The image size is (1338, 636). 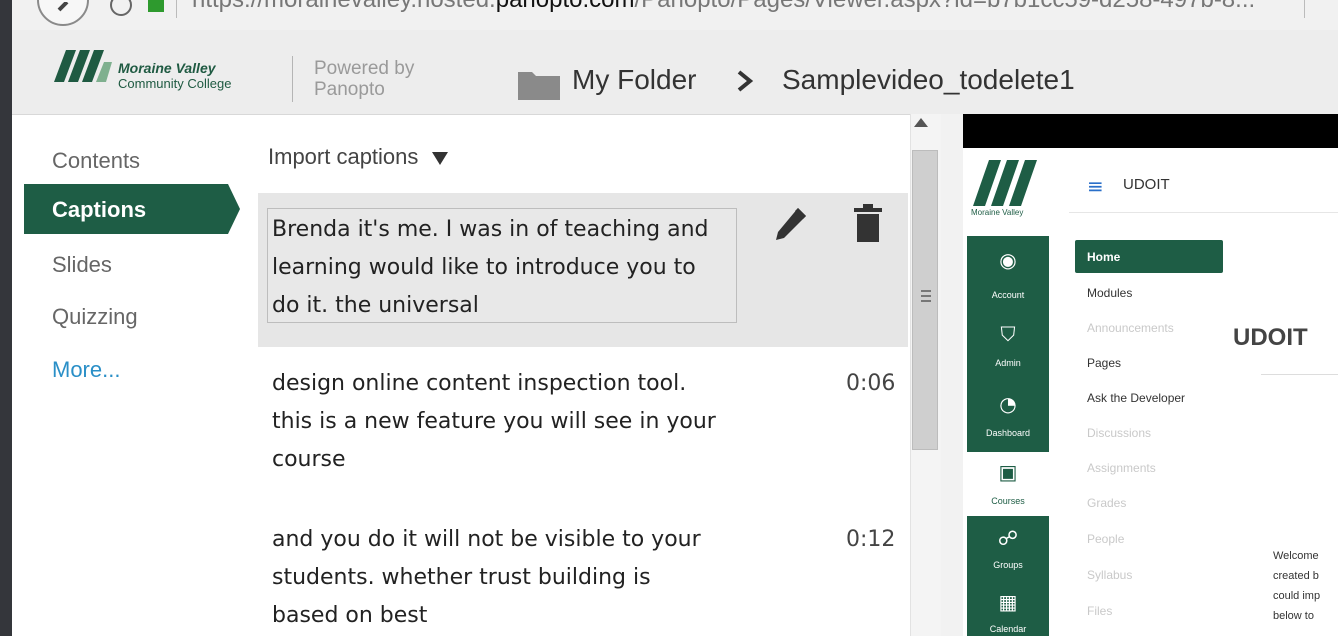 What do you see at coordinates (928, 79) in the screenshot?
I see `breadcrumb-video-title: Samplevideo_todelete1` at bounding box center [928, 79].